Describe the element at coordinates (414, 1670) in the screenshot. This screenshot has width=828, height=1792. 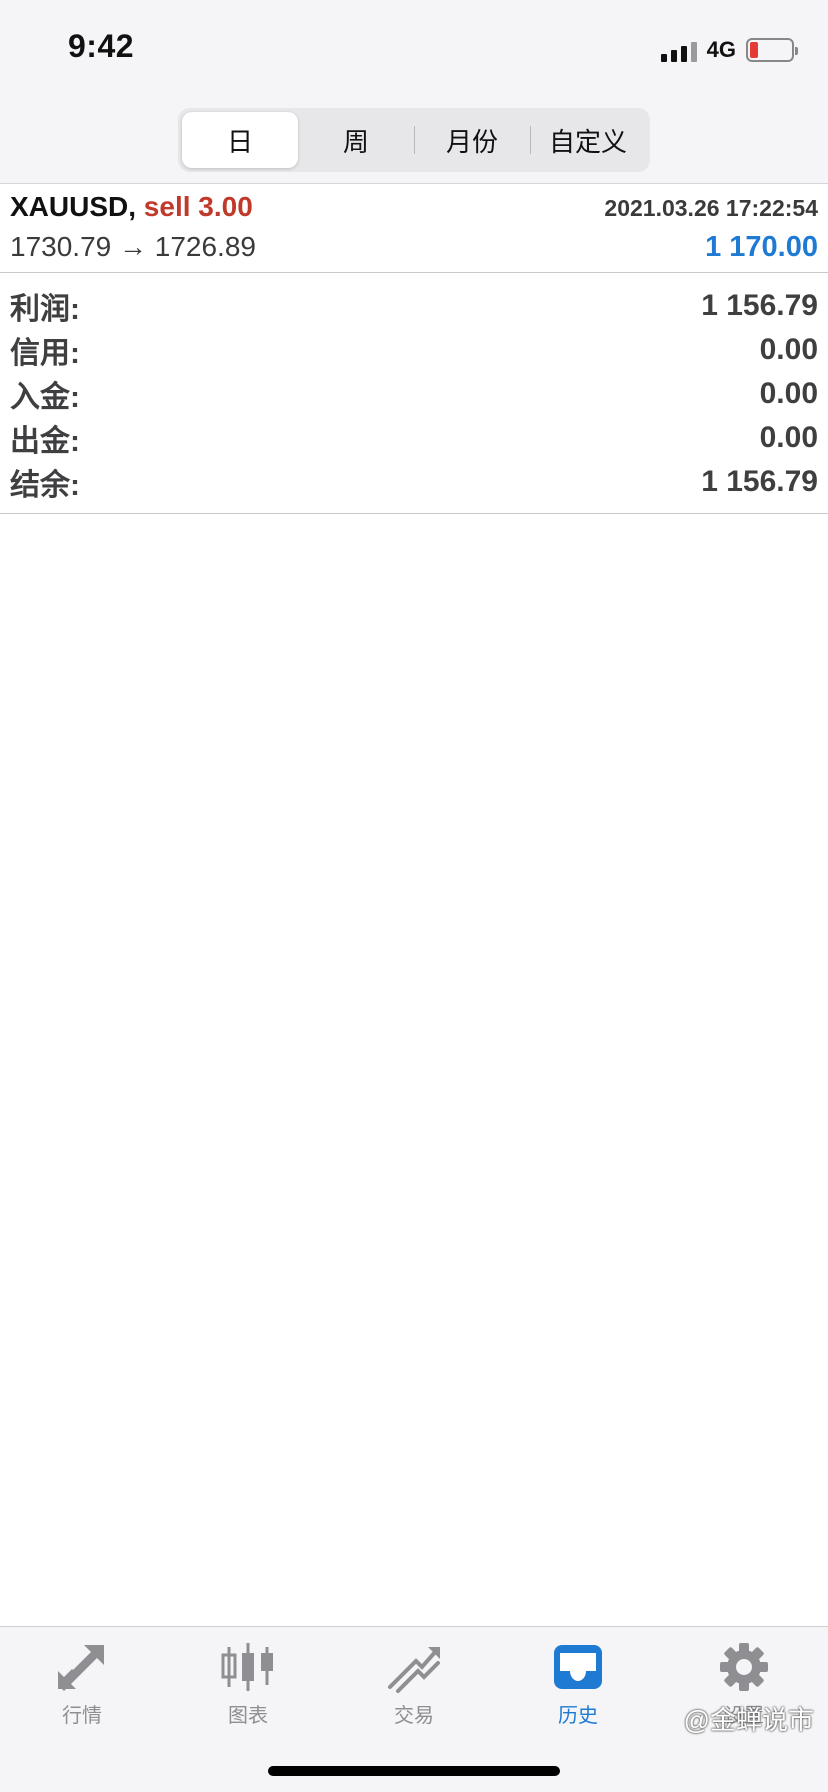
I see `trade-icon` at that location.